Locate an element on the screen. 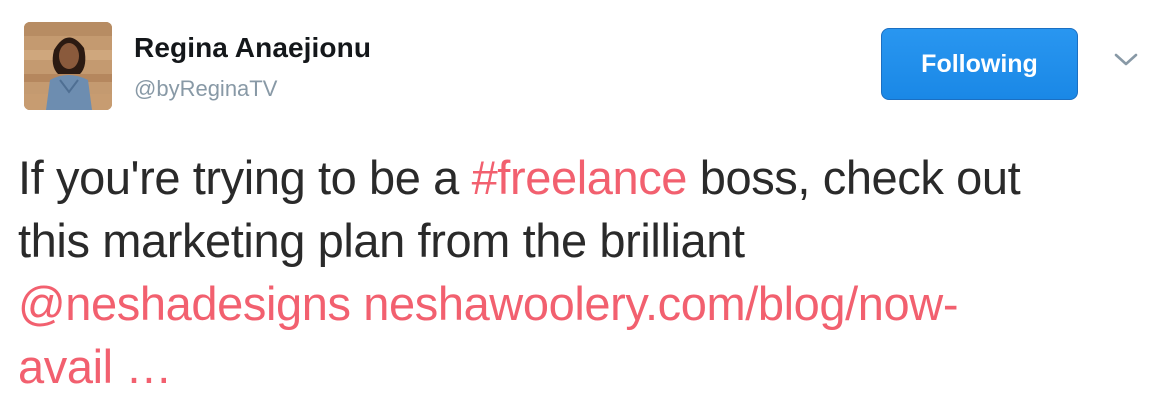  avatar is located at coordinates (68, 66).